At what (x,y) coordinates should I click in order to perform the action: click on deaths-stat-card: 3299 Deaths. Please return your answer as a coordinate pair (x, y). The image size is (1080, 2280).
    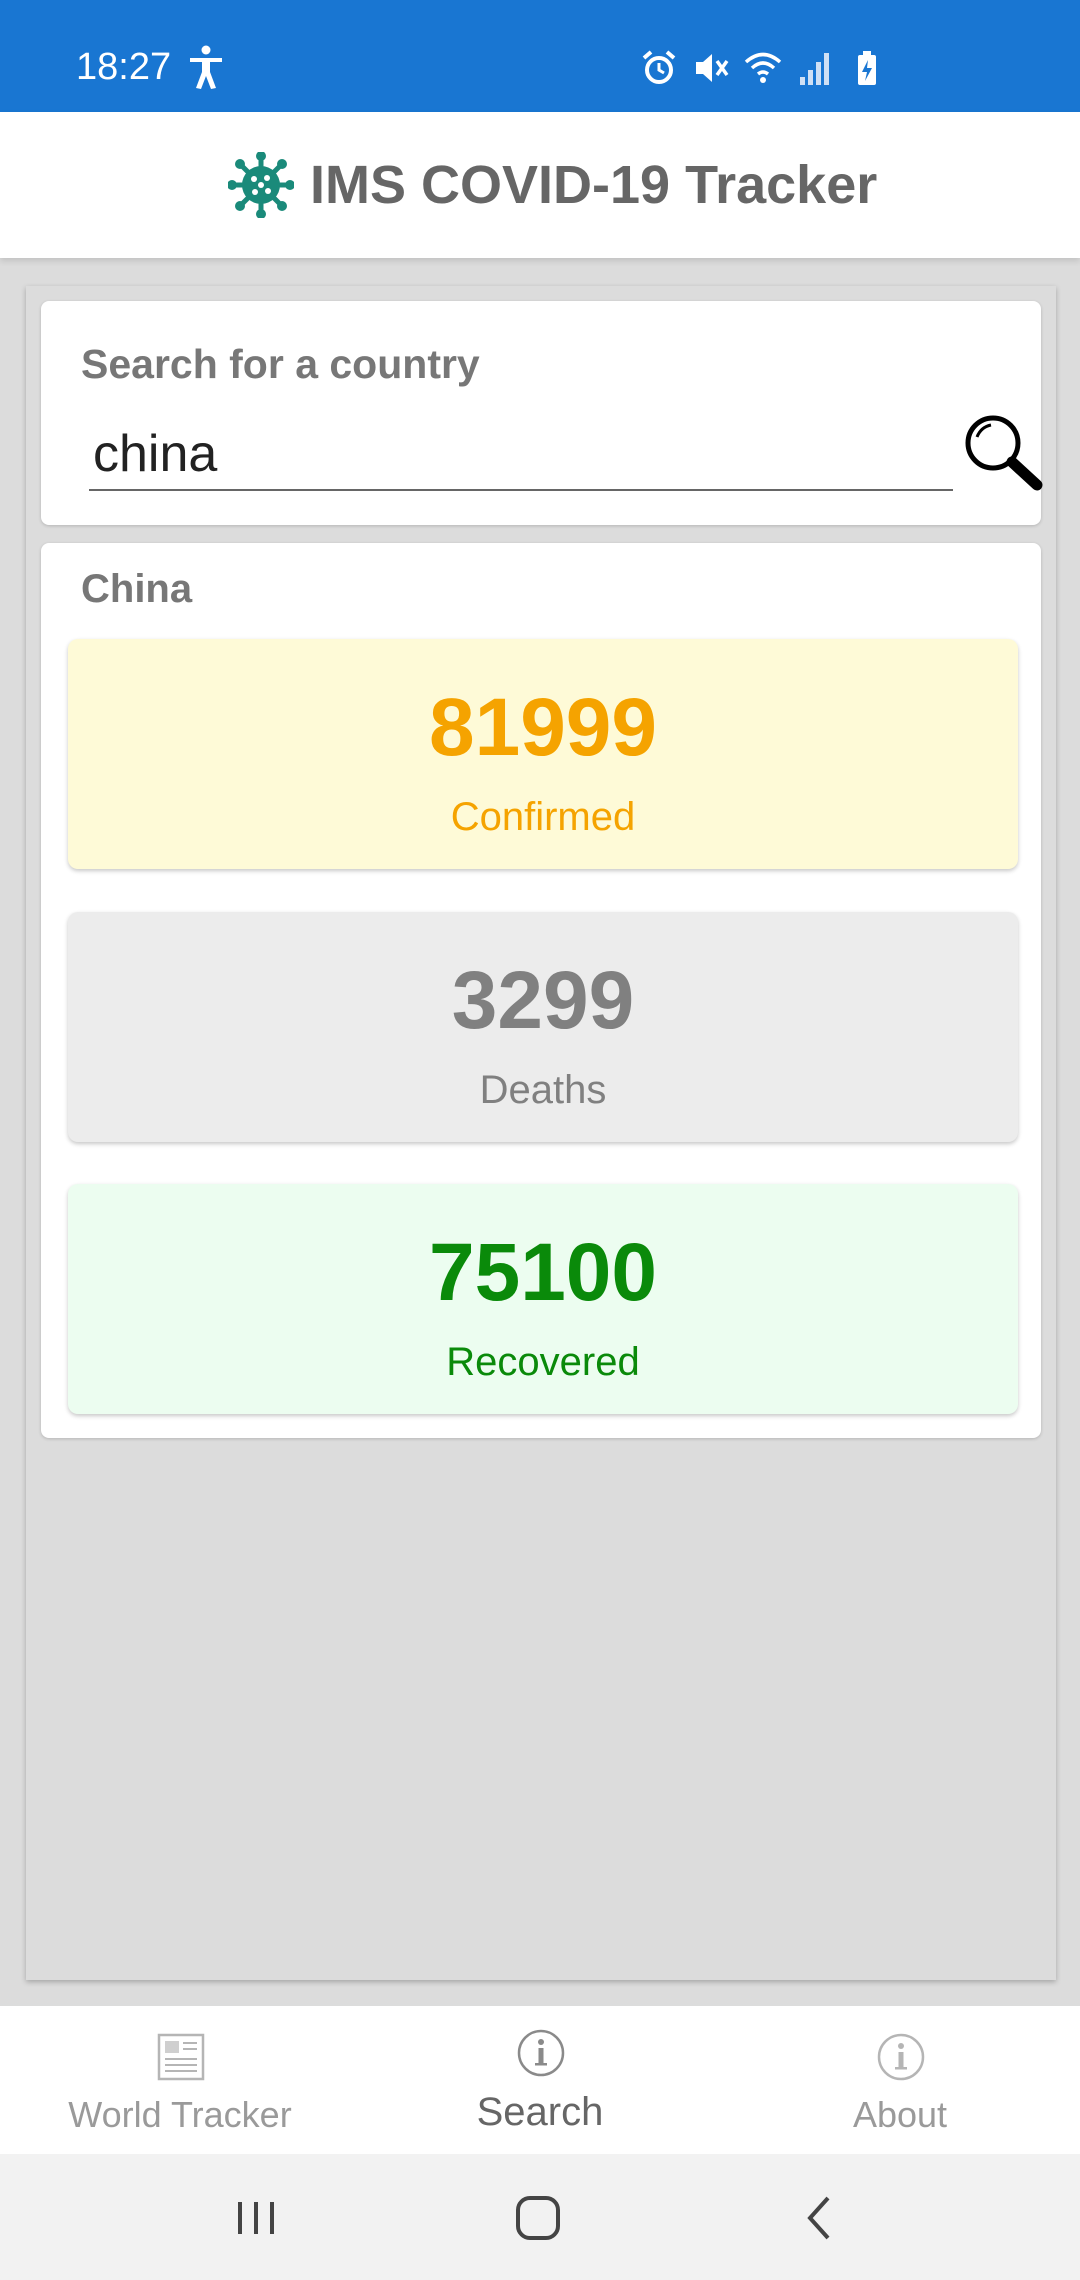
    Looking at the image, I should click on (543, 1027).